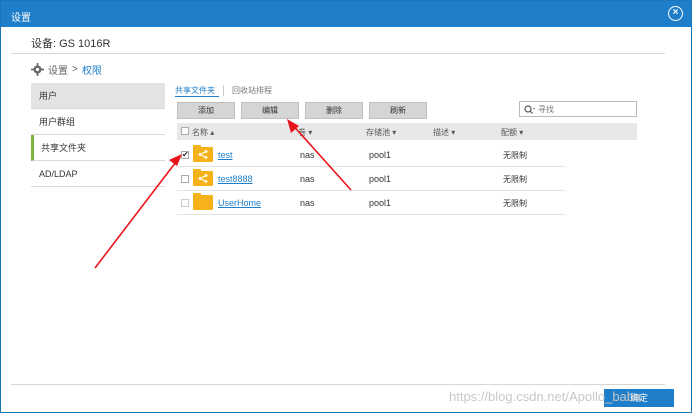  I want to click on breadcrumb: 设置 > 权限, so click(66, 69).